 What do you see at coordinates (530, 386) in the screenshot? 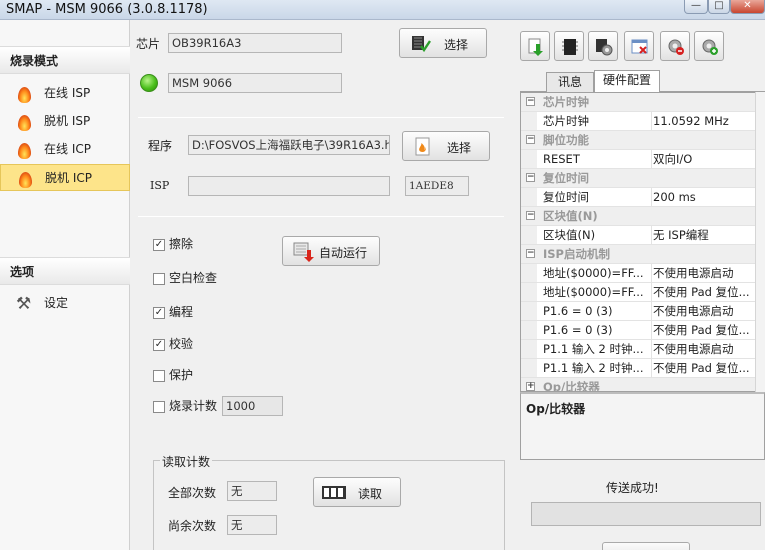
I see `collapse-toggle-icon: +` at bounding box center [530, 386].